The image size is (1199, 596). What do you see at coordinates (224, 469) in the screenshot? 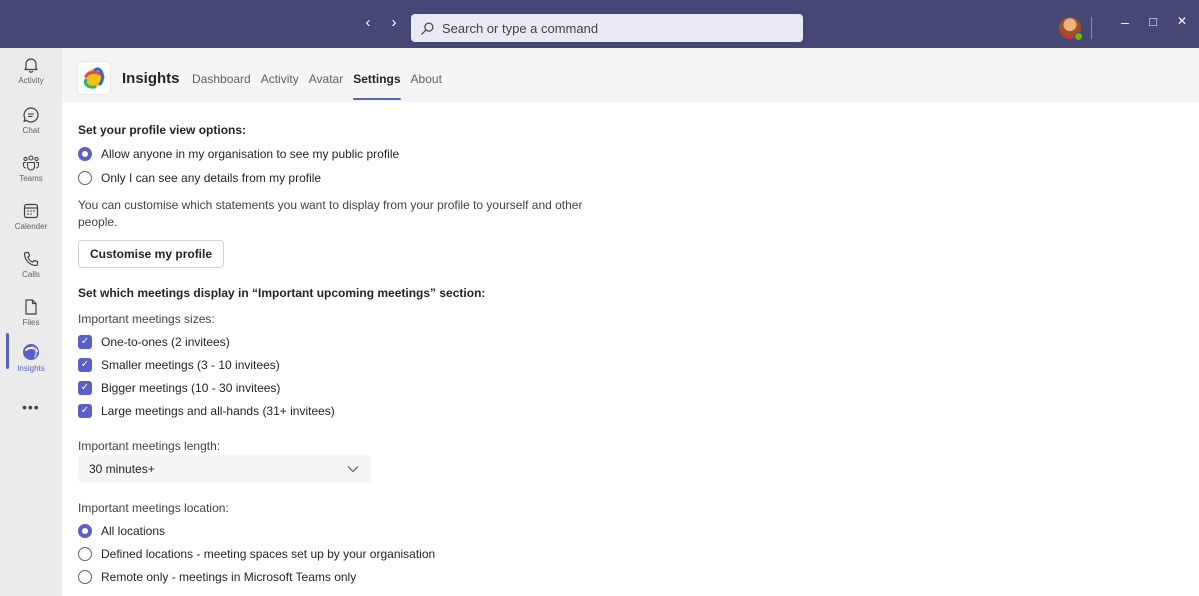
I see `length-dropdown: 30 minutes+` at bounding box center [224, 469].